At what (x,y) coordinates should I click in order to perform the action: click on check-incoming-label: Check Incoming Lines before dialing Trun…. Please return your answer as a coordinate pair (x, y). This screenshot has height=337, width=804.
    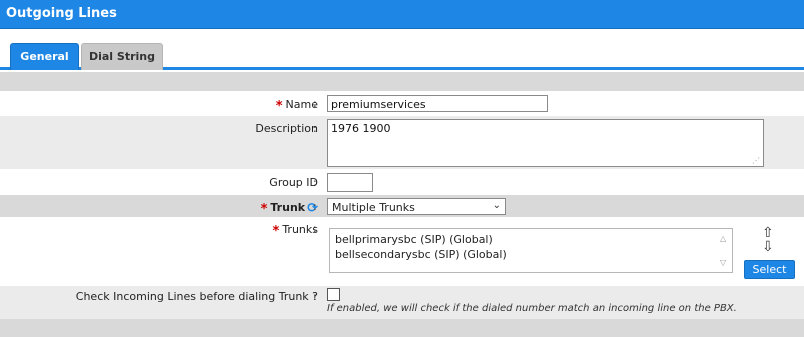
    Looking at the image, I should click on (196, 296).